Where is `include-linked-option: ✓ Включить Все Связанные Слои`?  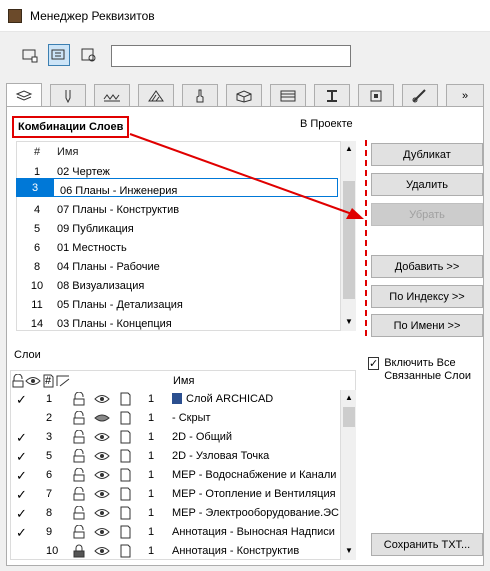
include-linked-option: ✓ Включить Все Связанные Слои is located at coordinates (426, 370).